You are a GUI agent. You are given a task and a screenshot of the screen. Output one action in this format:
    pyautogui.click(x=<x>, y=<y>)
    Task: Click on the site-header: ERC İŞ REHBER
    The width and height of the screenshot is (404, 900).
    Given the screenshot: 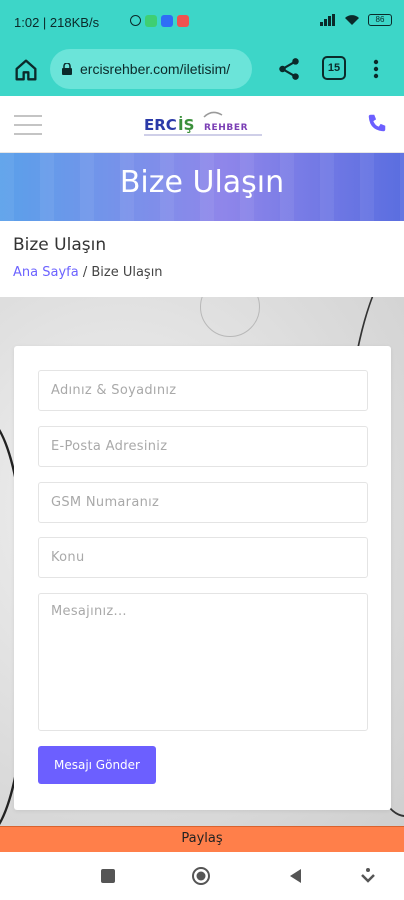 What is the action you would take?
    pyautogui.click(x=202, y=124)
    